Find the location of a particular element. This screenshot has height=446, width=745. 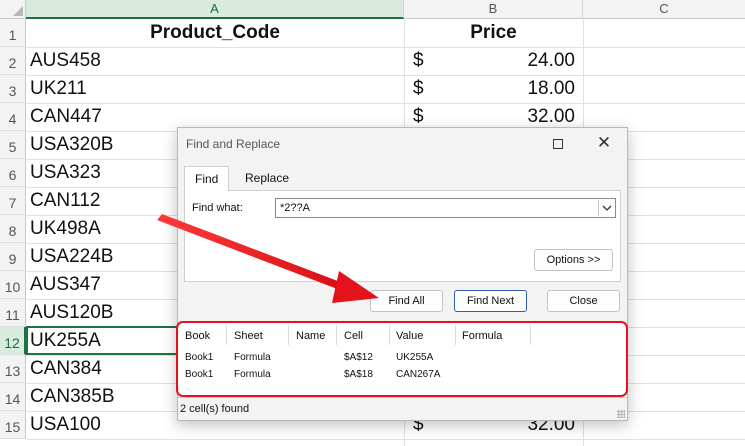

row-header-13: 13 is located at coordinates (13, 369).